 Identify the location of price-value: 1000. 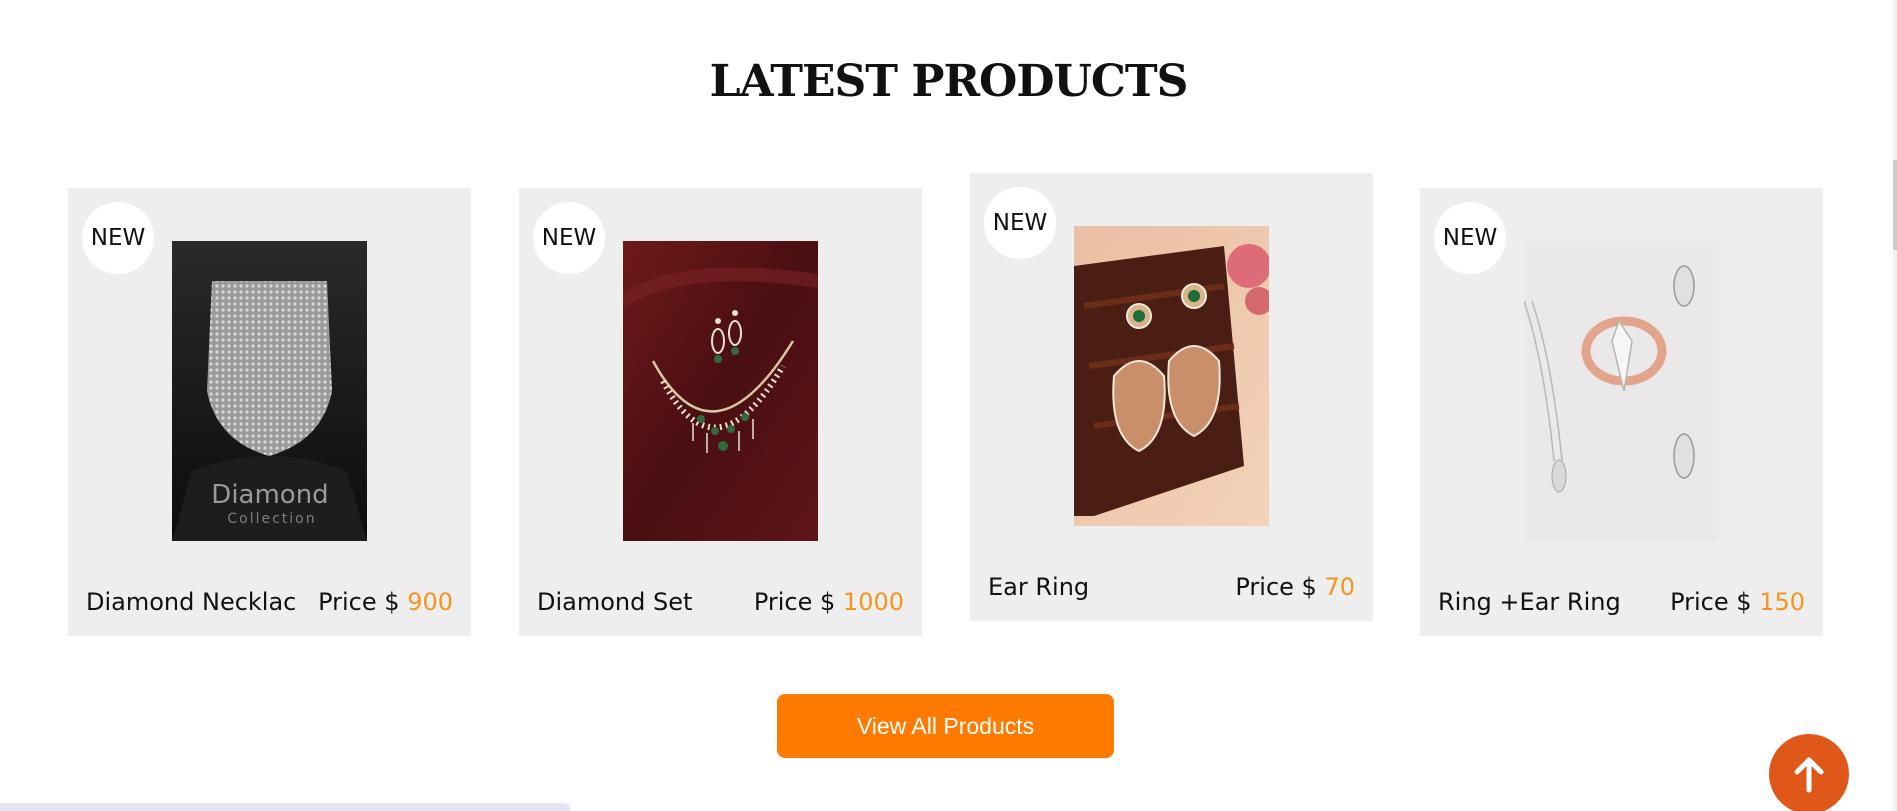
(873, 602).